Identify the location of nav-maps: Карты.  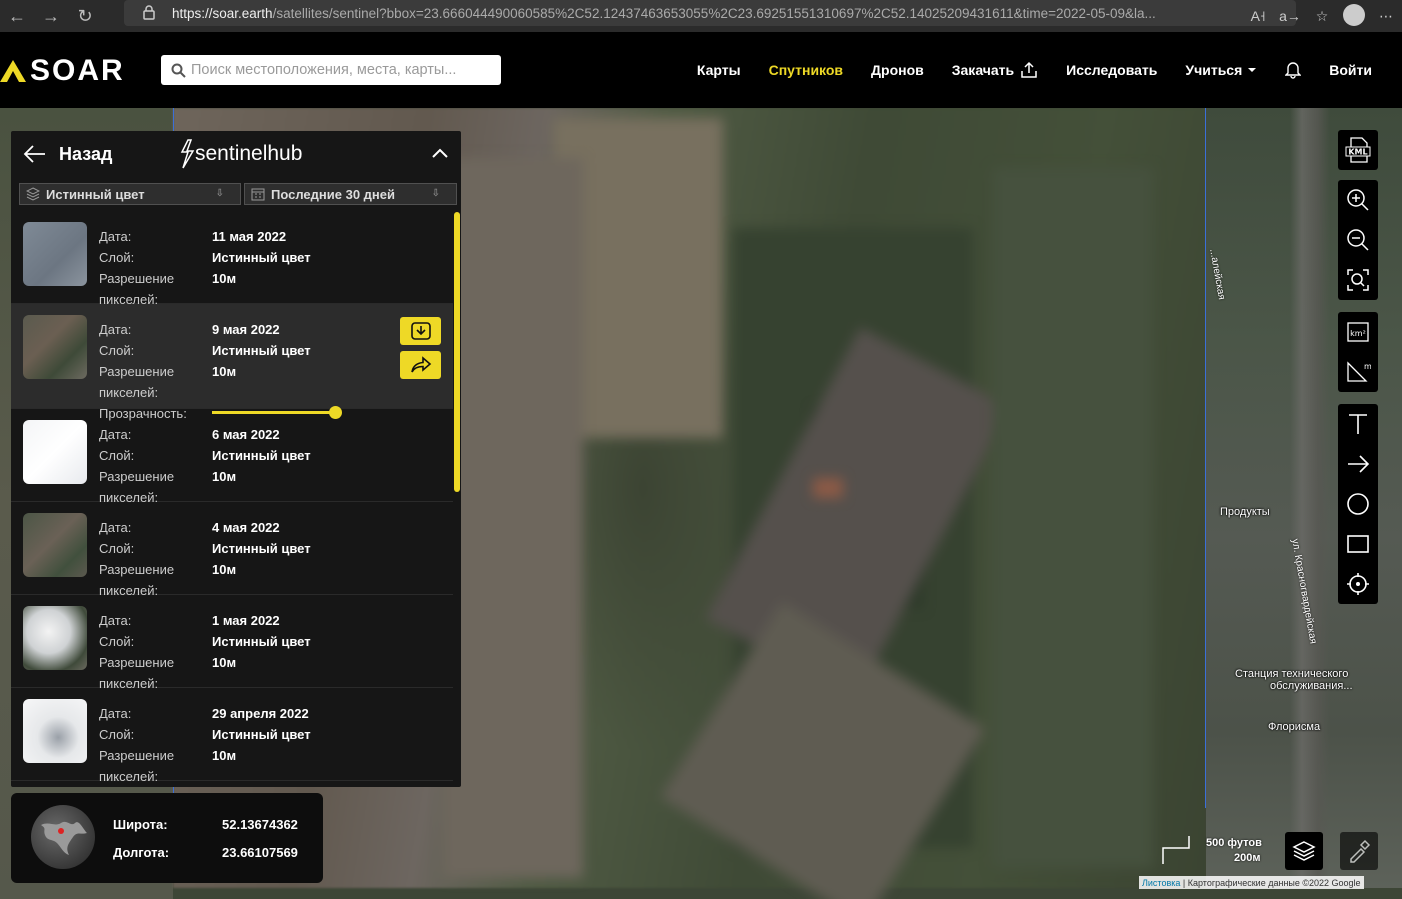
(719, 70).